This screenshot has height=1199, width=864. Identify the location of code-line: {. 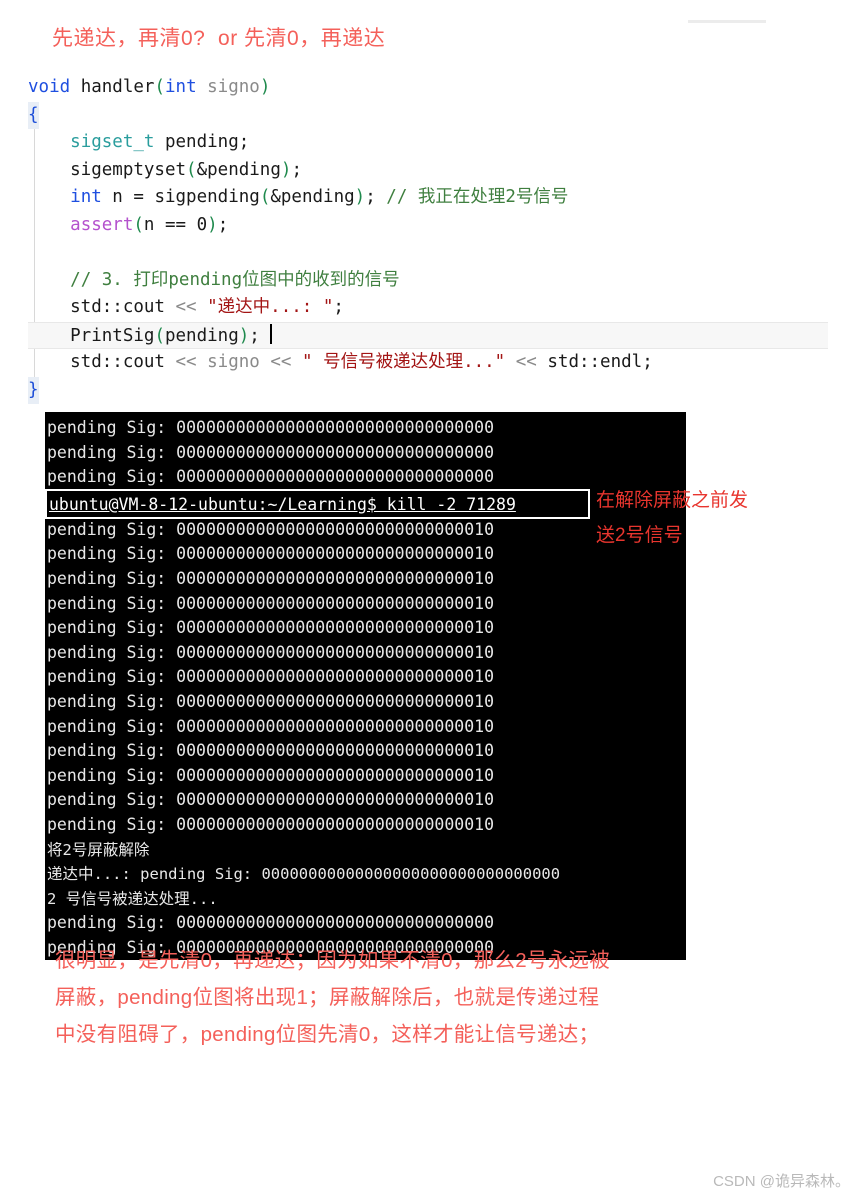
(428, 115).